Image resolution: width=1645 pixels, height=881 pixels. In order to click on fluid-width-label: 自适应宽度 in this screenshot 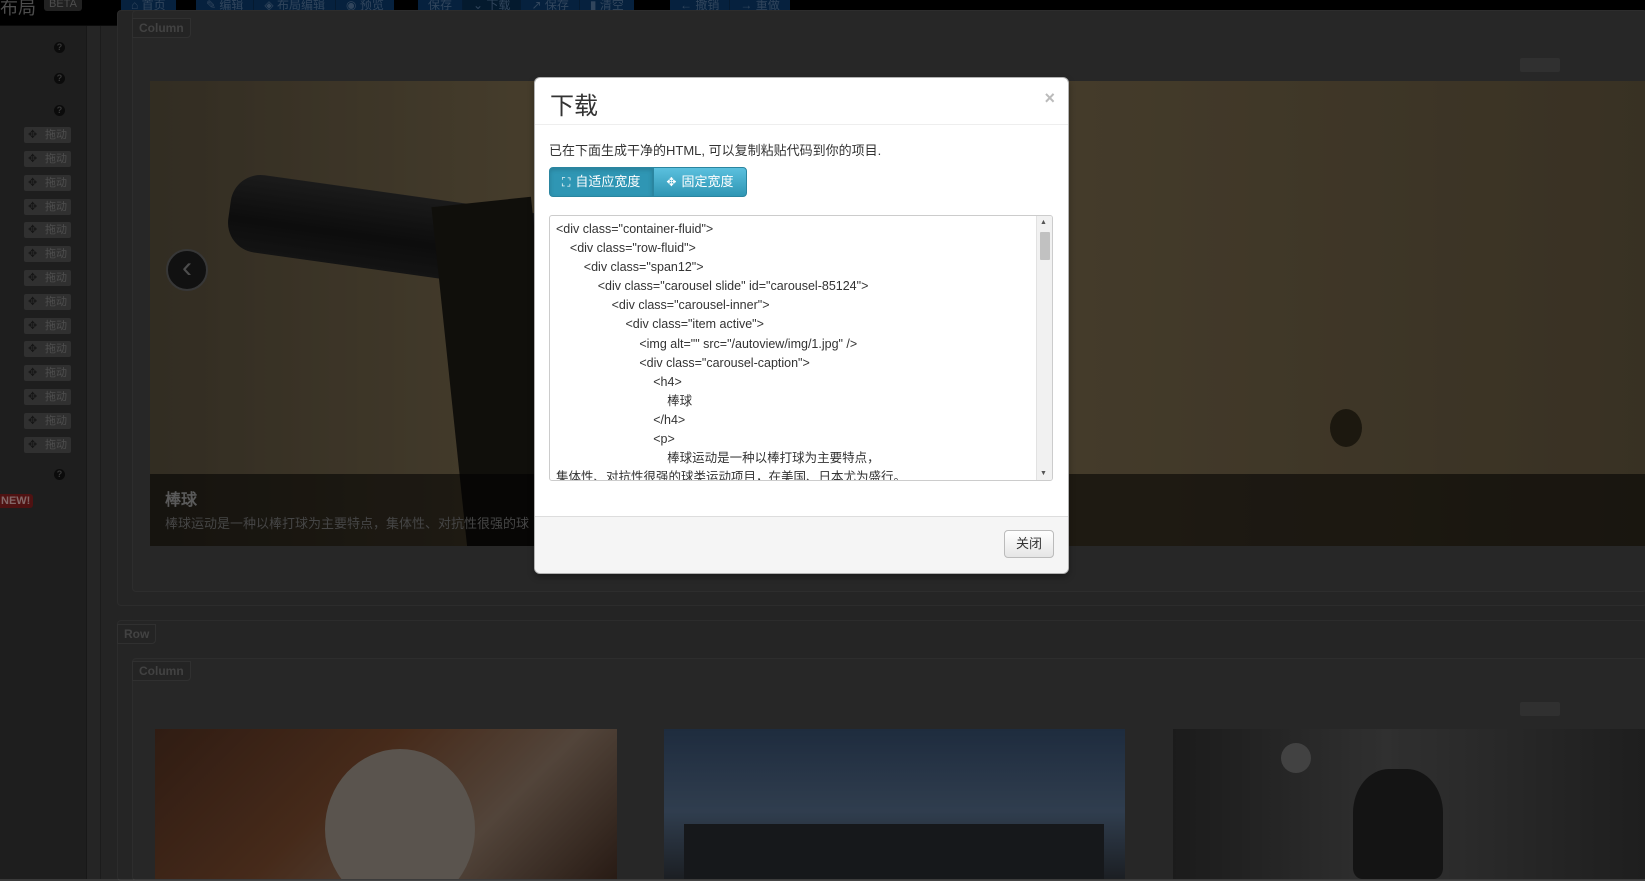, I will do `click(608, 181)`.